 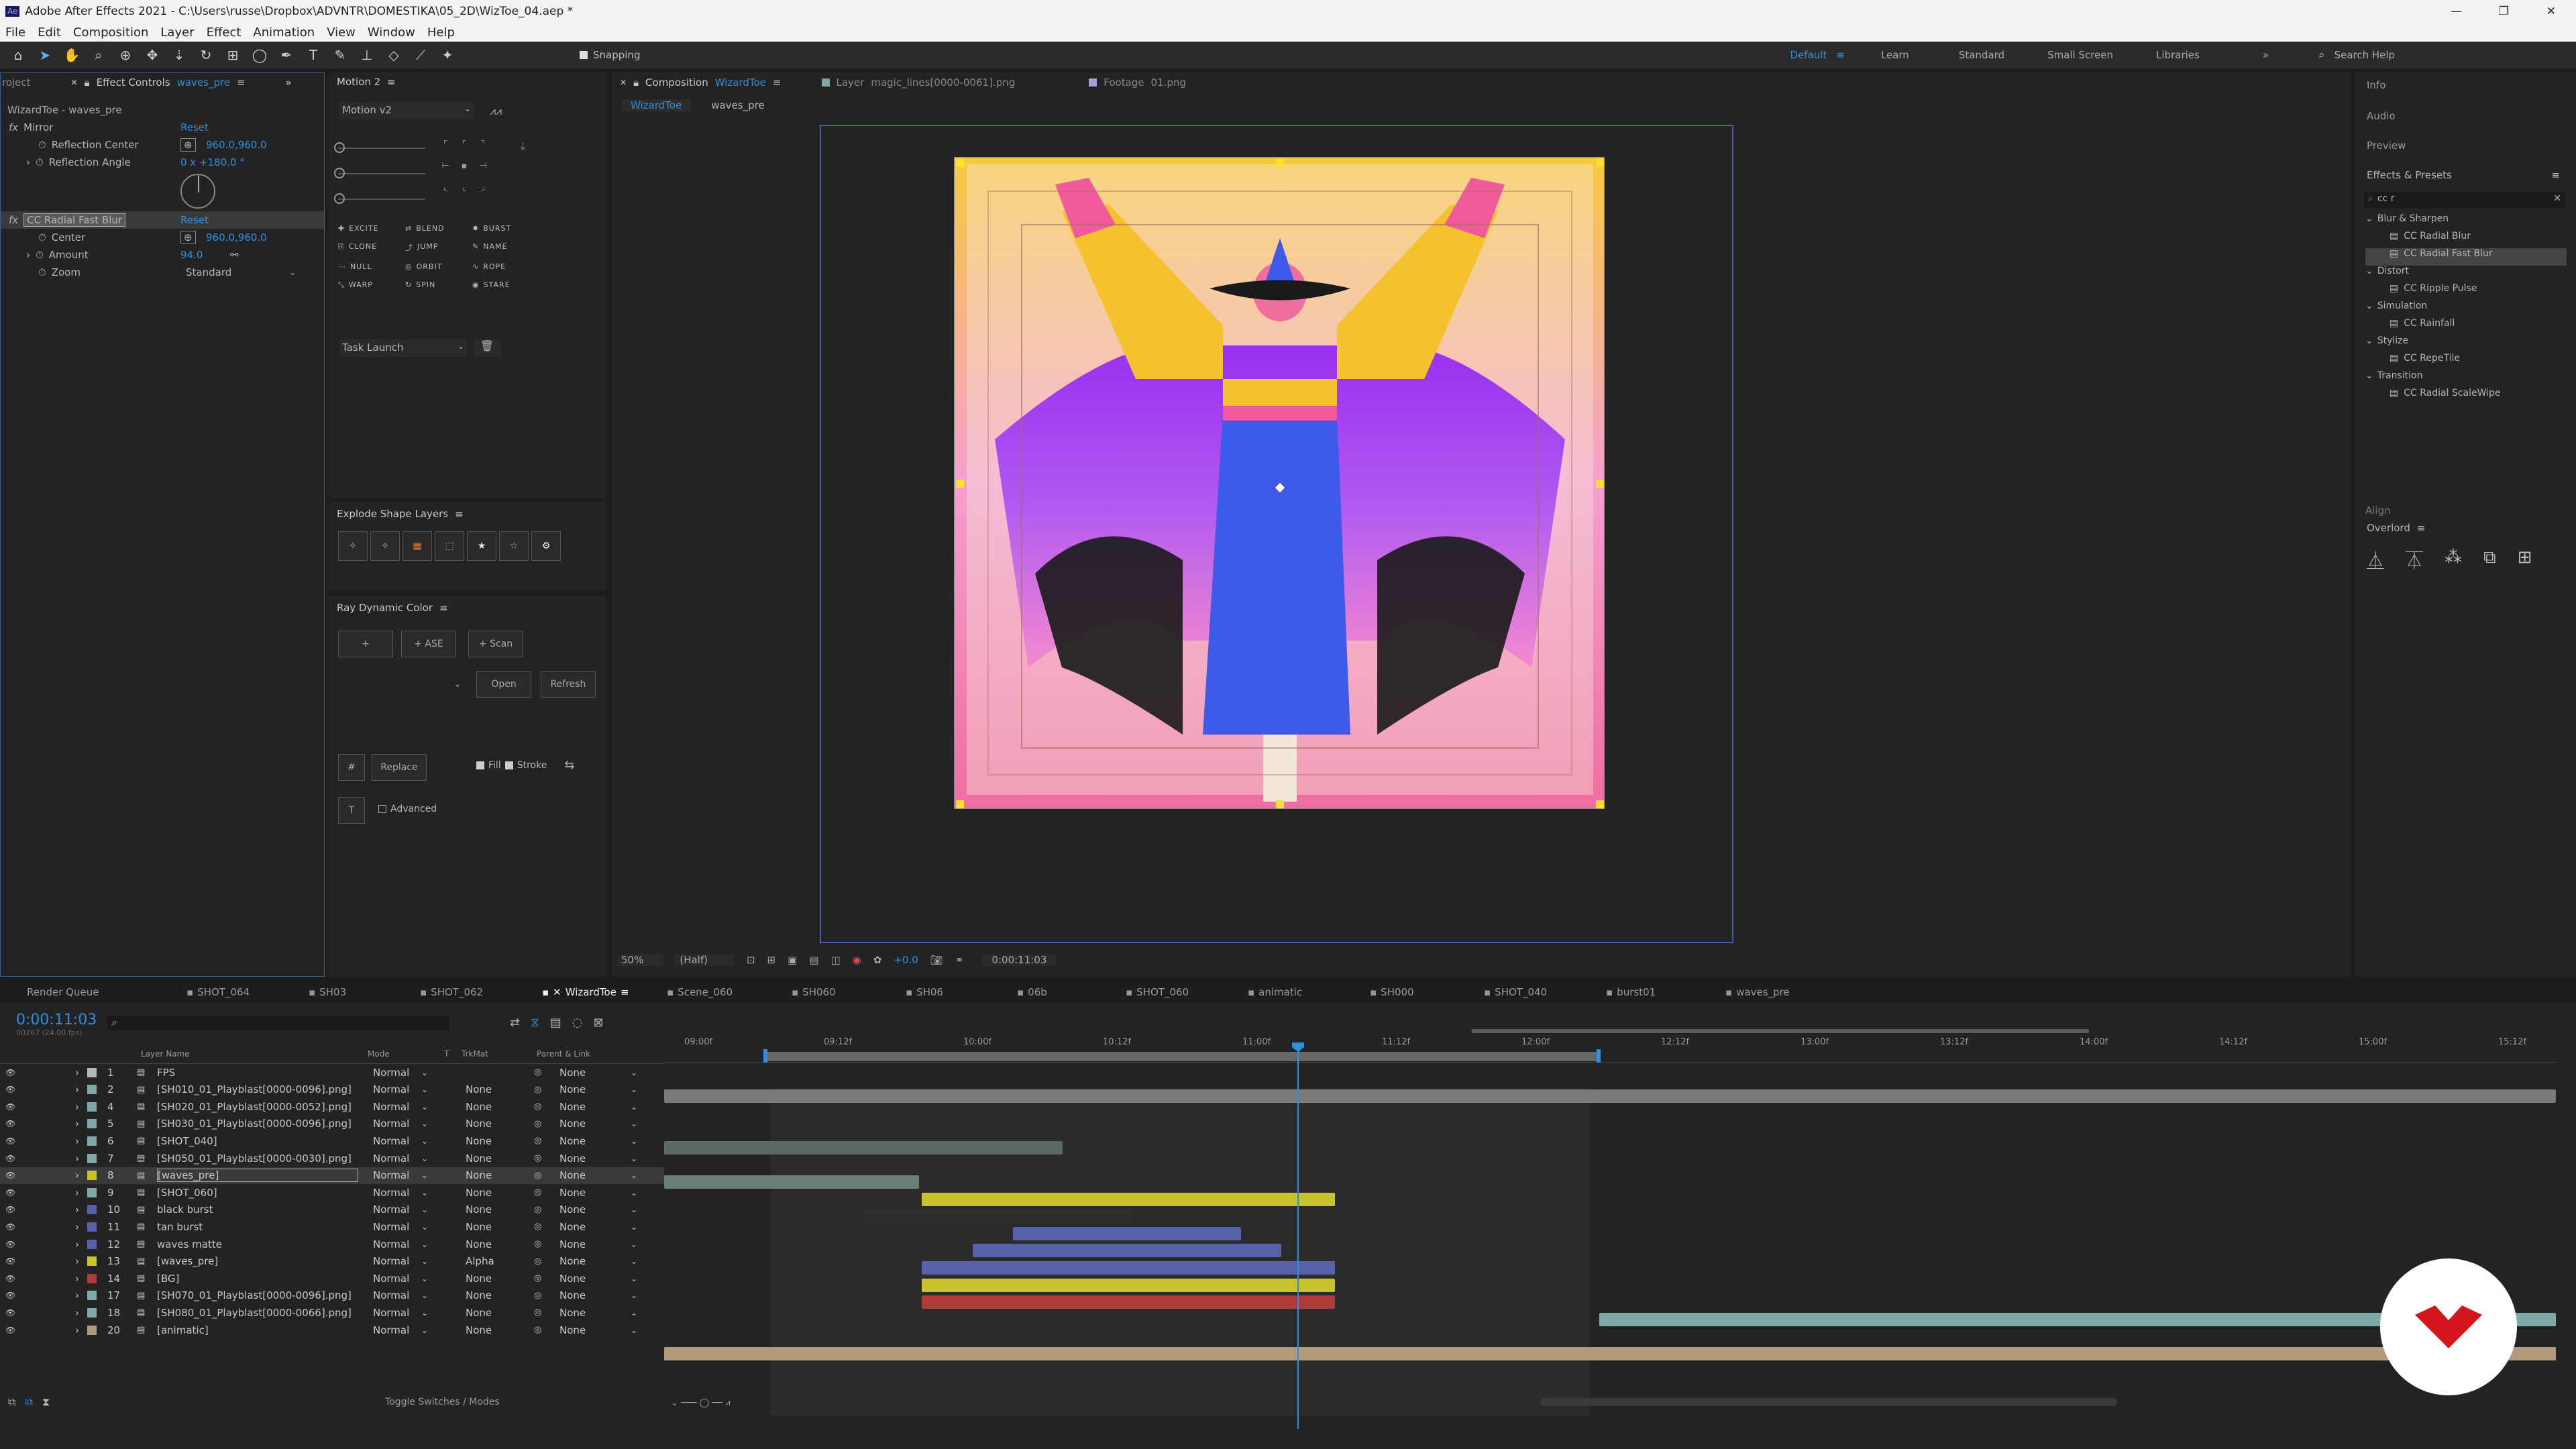 I want to click on align-panel-tab: Align, so click(x=2373, y=510).